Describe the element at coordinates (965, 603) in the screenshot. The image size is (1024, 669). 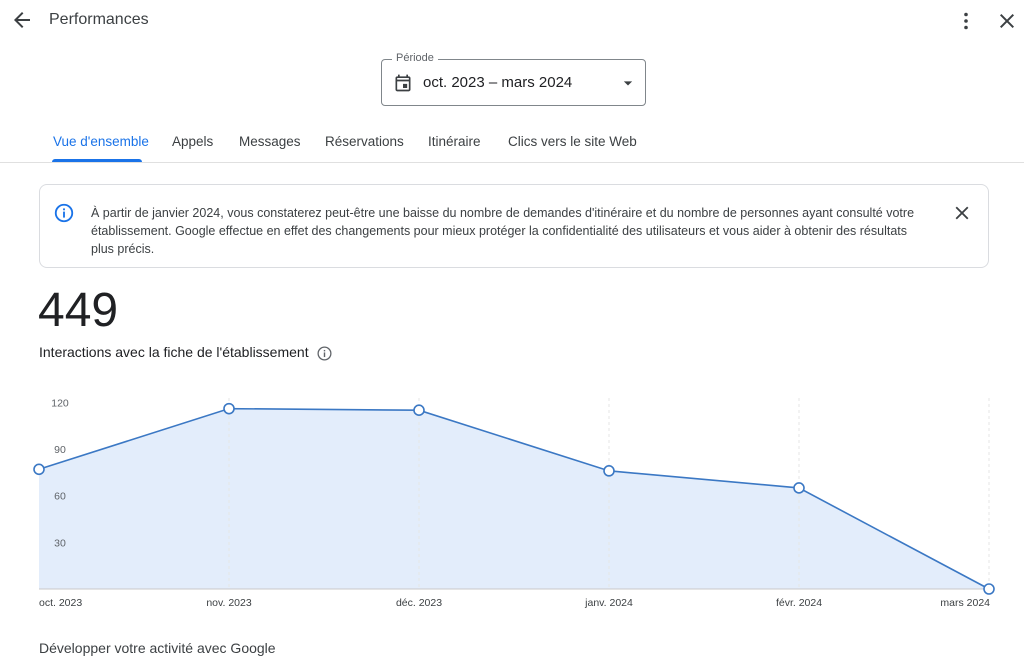
I see `x-tick-label: mars 2024` at that location.